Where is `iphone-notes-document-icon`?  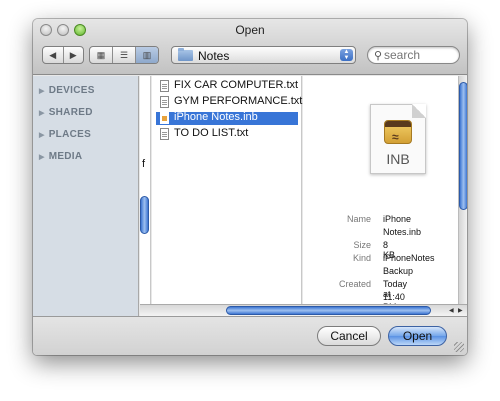
iphone-notes-document-icon is located at coordinates (164, 118).